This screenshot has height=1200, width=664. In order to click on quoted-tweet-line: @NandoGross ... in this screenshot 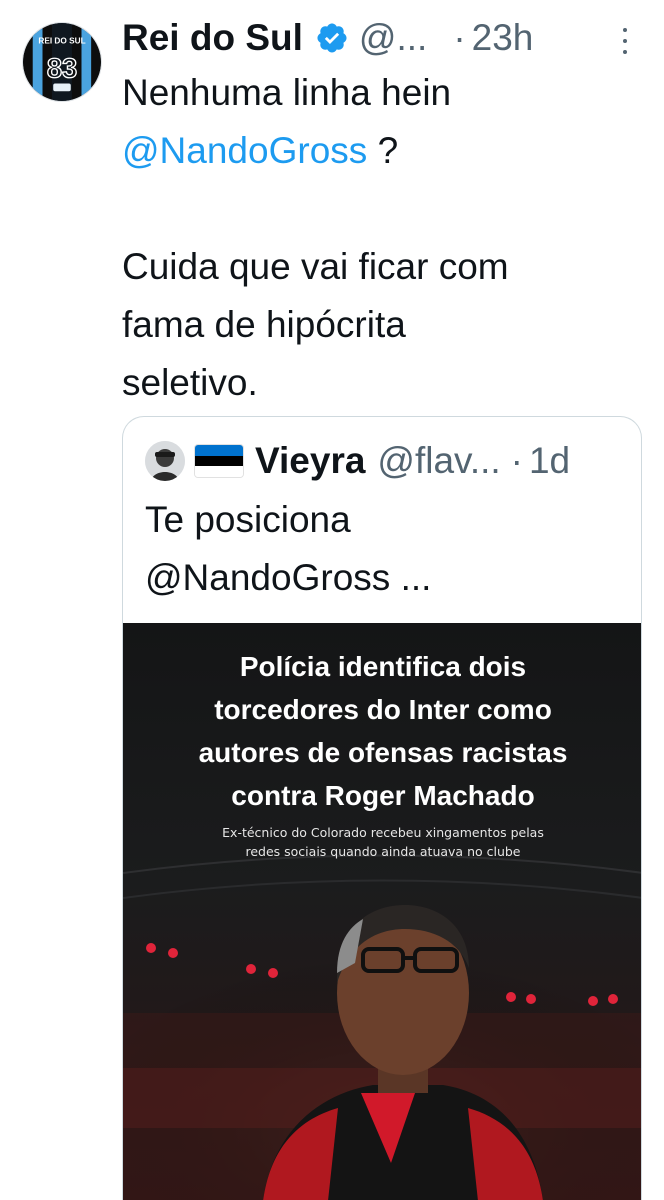, I will do `click(385, 578)`.